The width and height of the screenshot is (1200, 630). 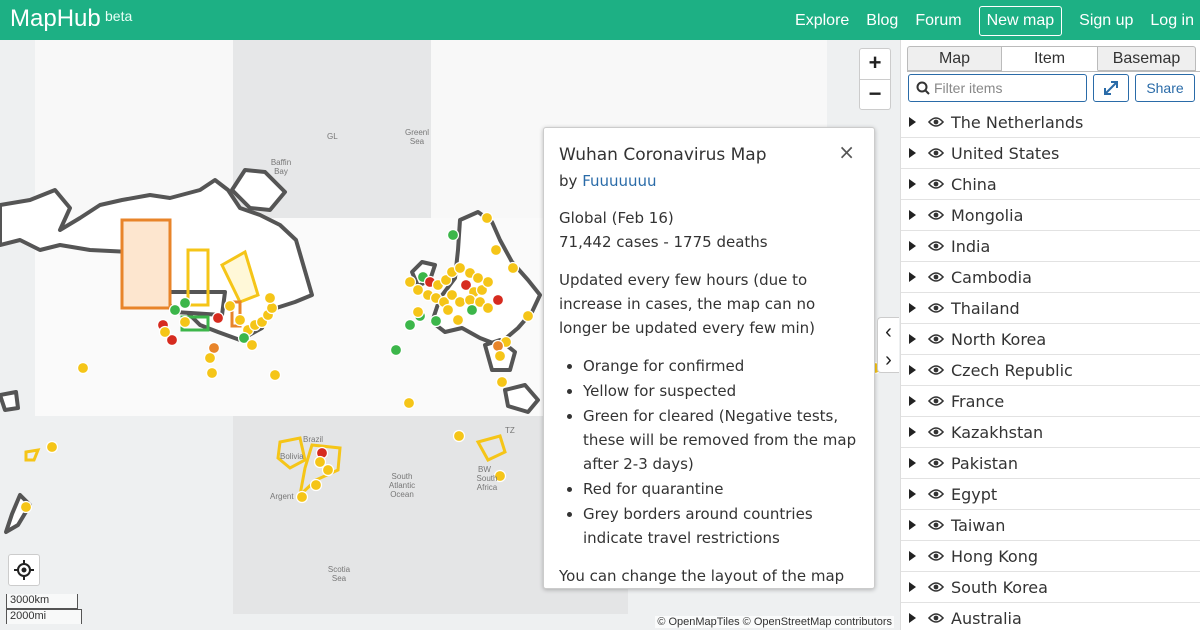 What do you see at coordinates (1050, 401) in the screenshot?
I see `list-item: France` at bounding box center [1050, 401].